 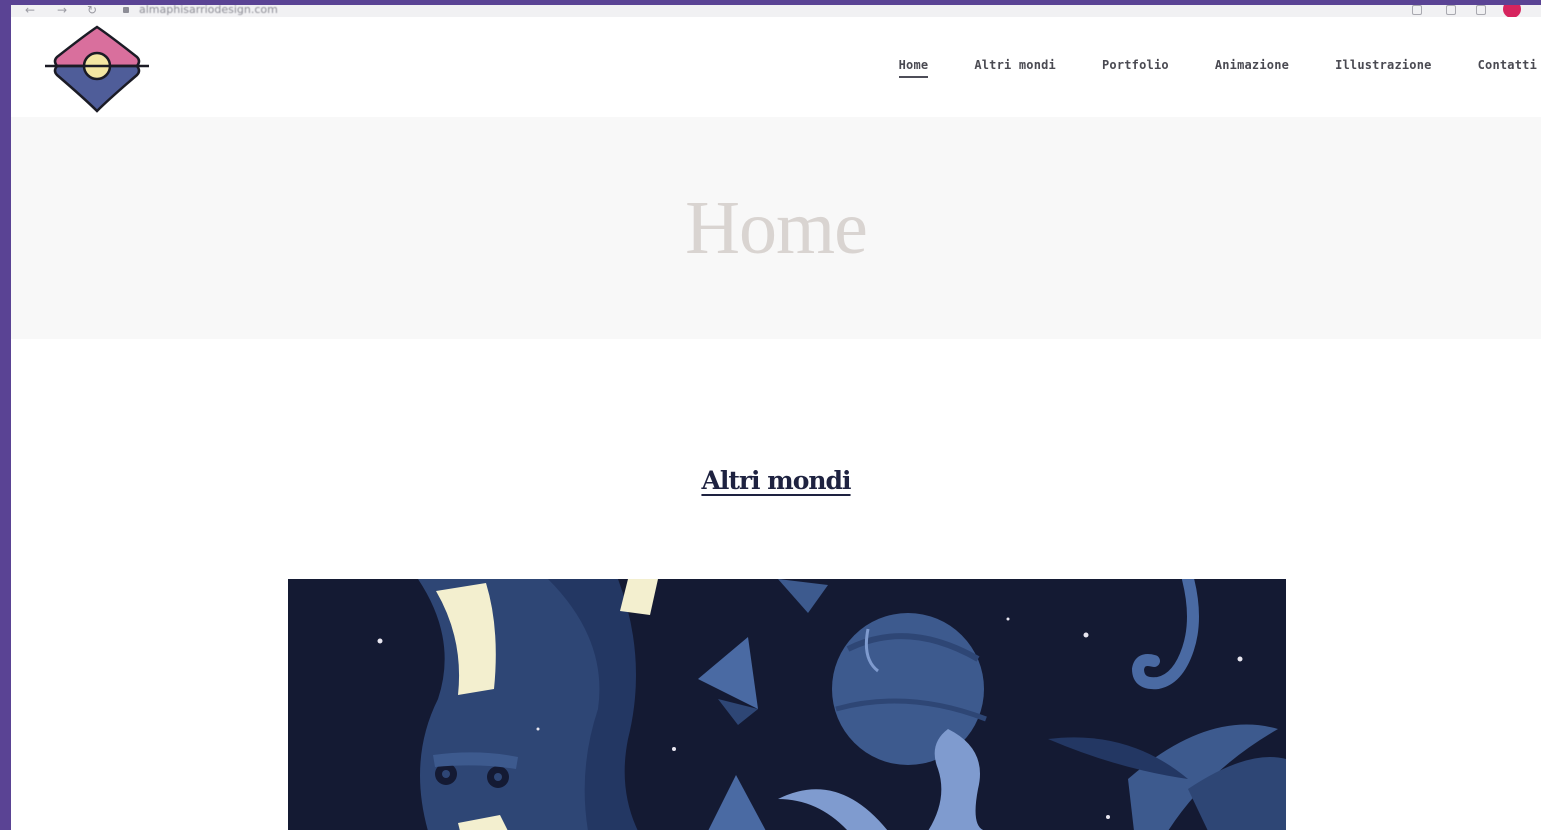 I want to click on nav-illustrazione: Illustrazione, so click(x=1383, y=68).